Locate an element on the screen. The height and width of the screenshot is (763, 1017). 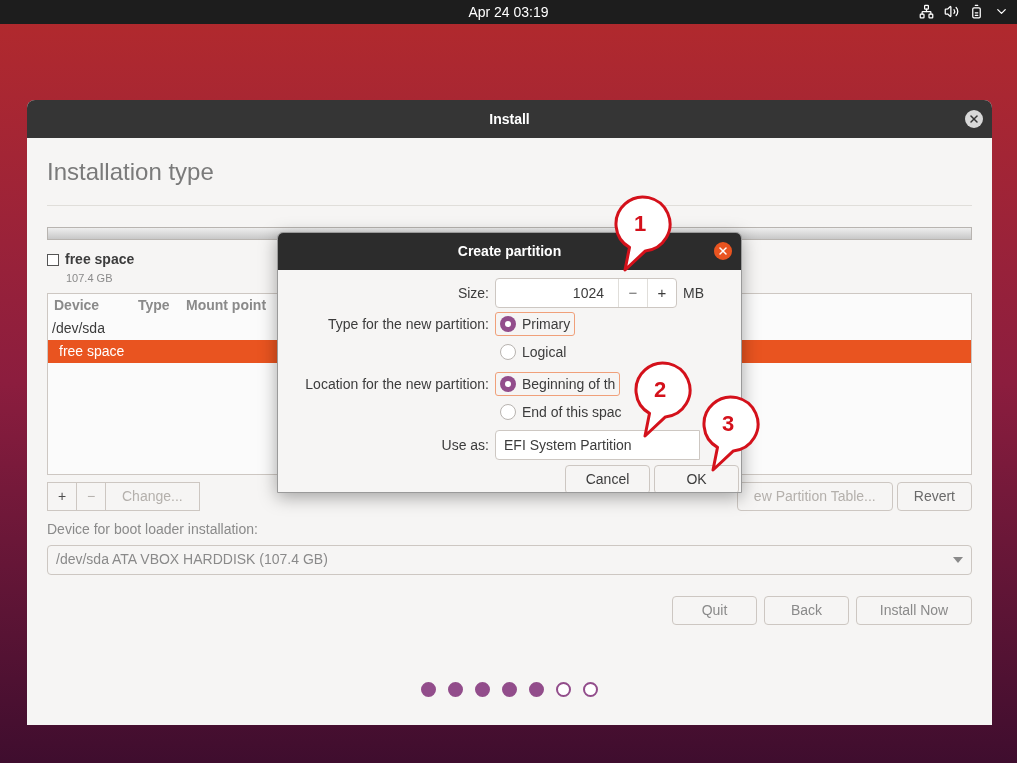
dialog-button: Cancel is located at coordinates (607, 478).